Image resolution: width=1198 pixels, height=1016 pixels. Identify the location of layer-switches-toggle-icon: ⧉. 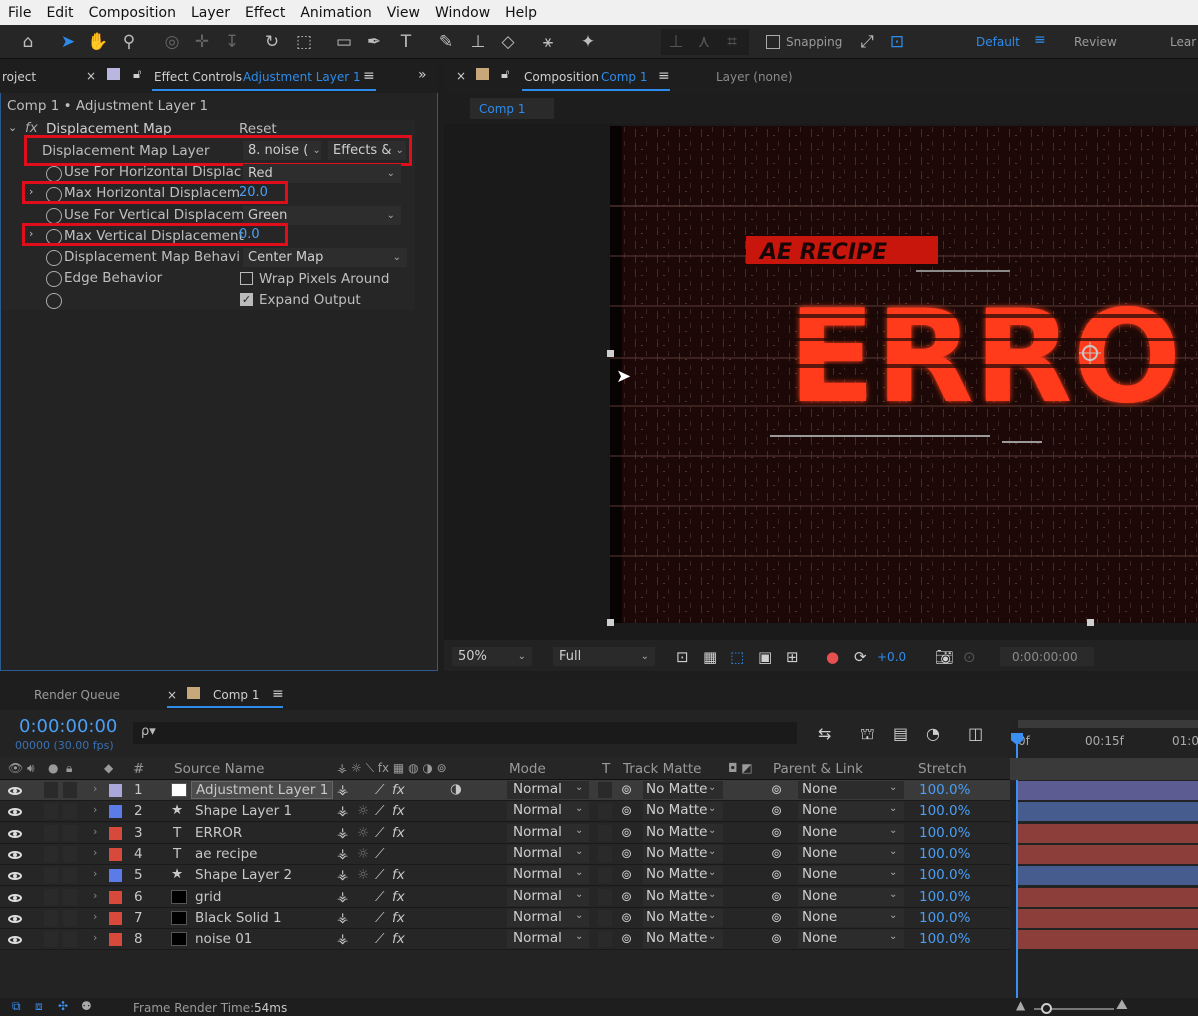
(16, 1006).